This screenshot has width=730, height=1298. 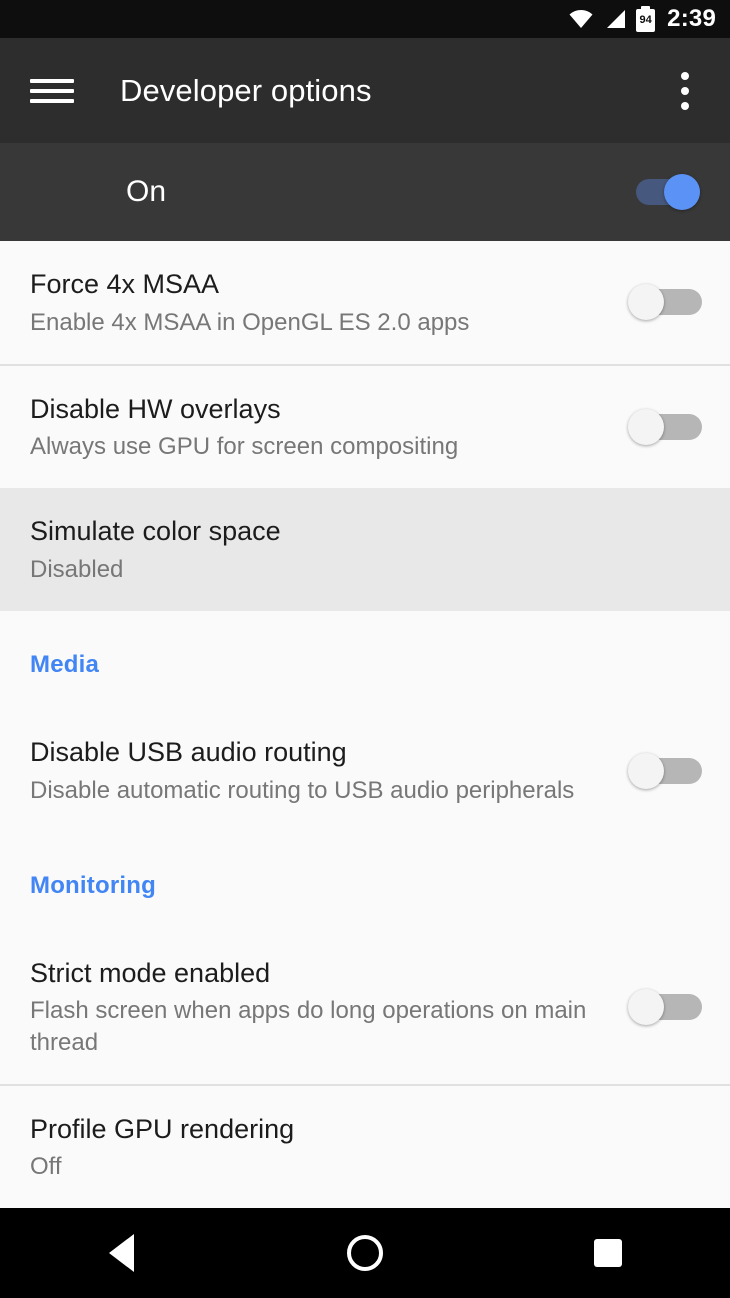 What do you see at coordinates (77, 570) in the screenshot?
I see `list-item-subtitle: Disabled` at bounding box center [77, 570].